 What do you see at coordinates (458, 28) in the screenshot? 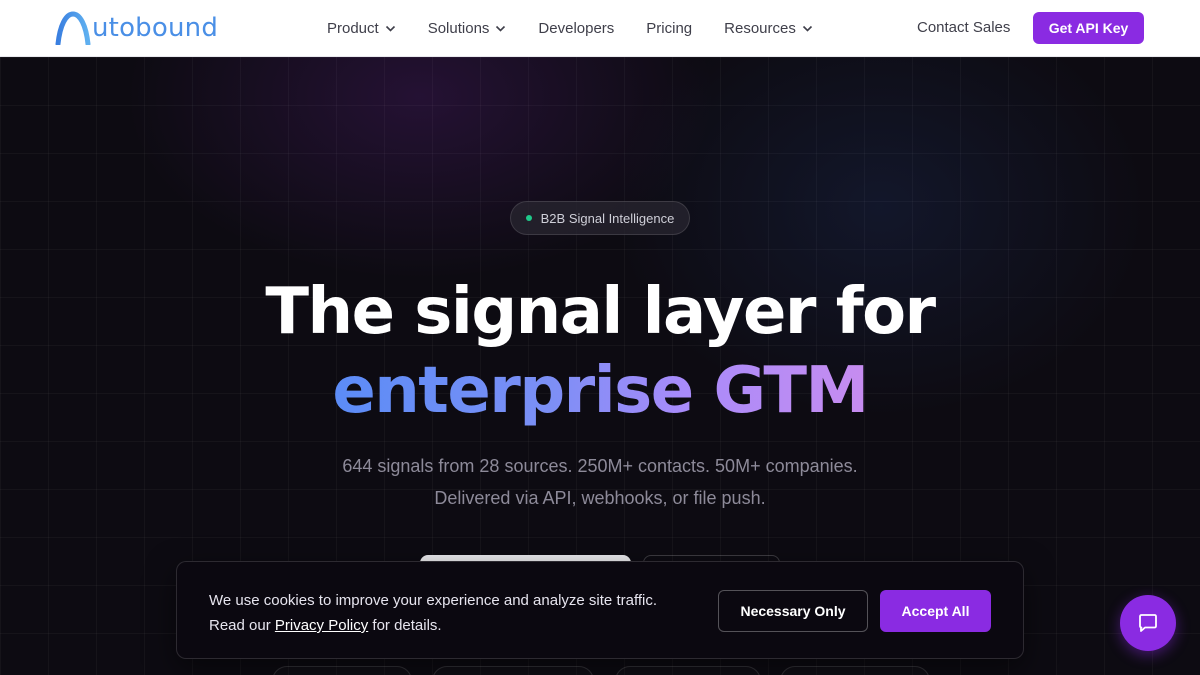
I see `nav-item-label: Solutions` at bounding box center [458, 28].